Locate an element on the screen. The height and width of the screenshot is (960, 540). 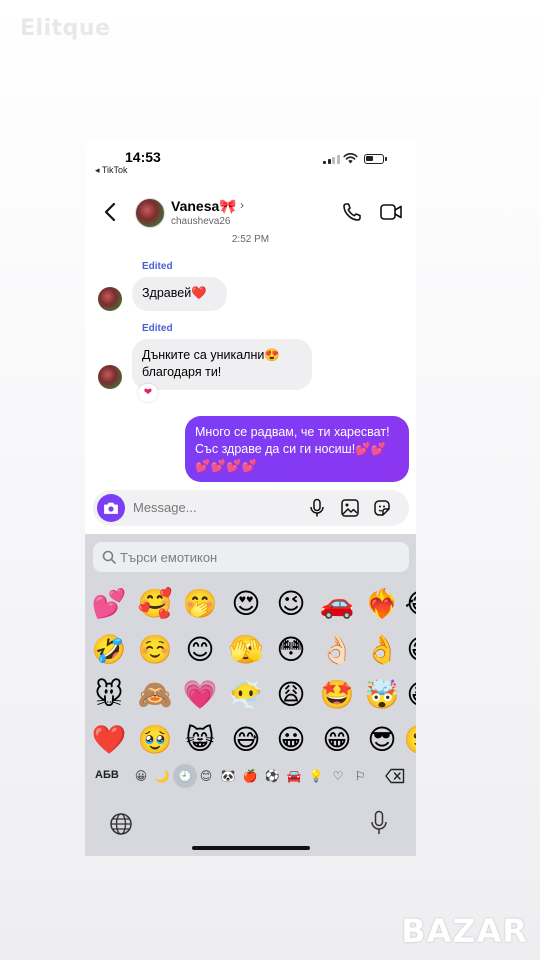
emoji-key: 😸 is located at coordinates (200, 740).